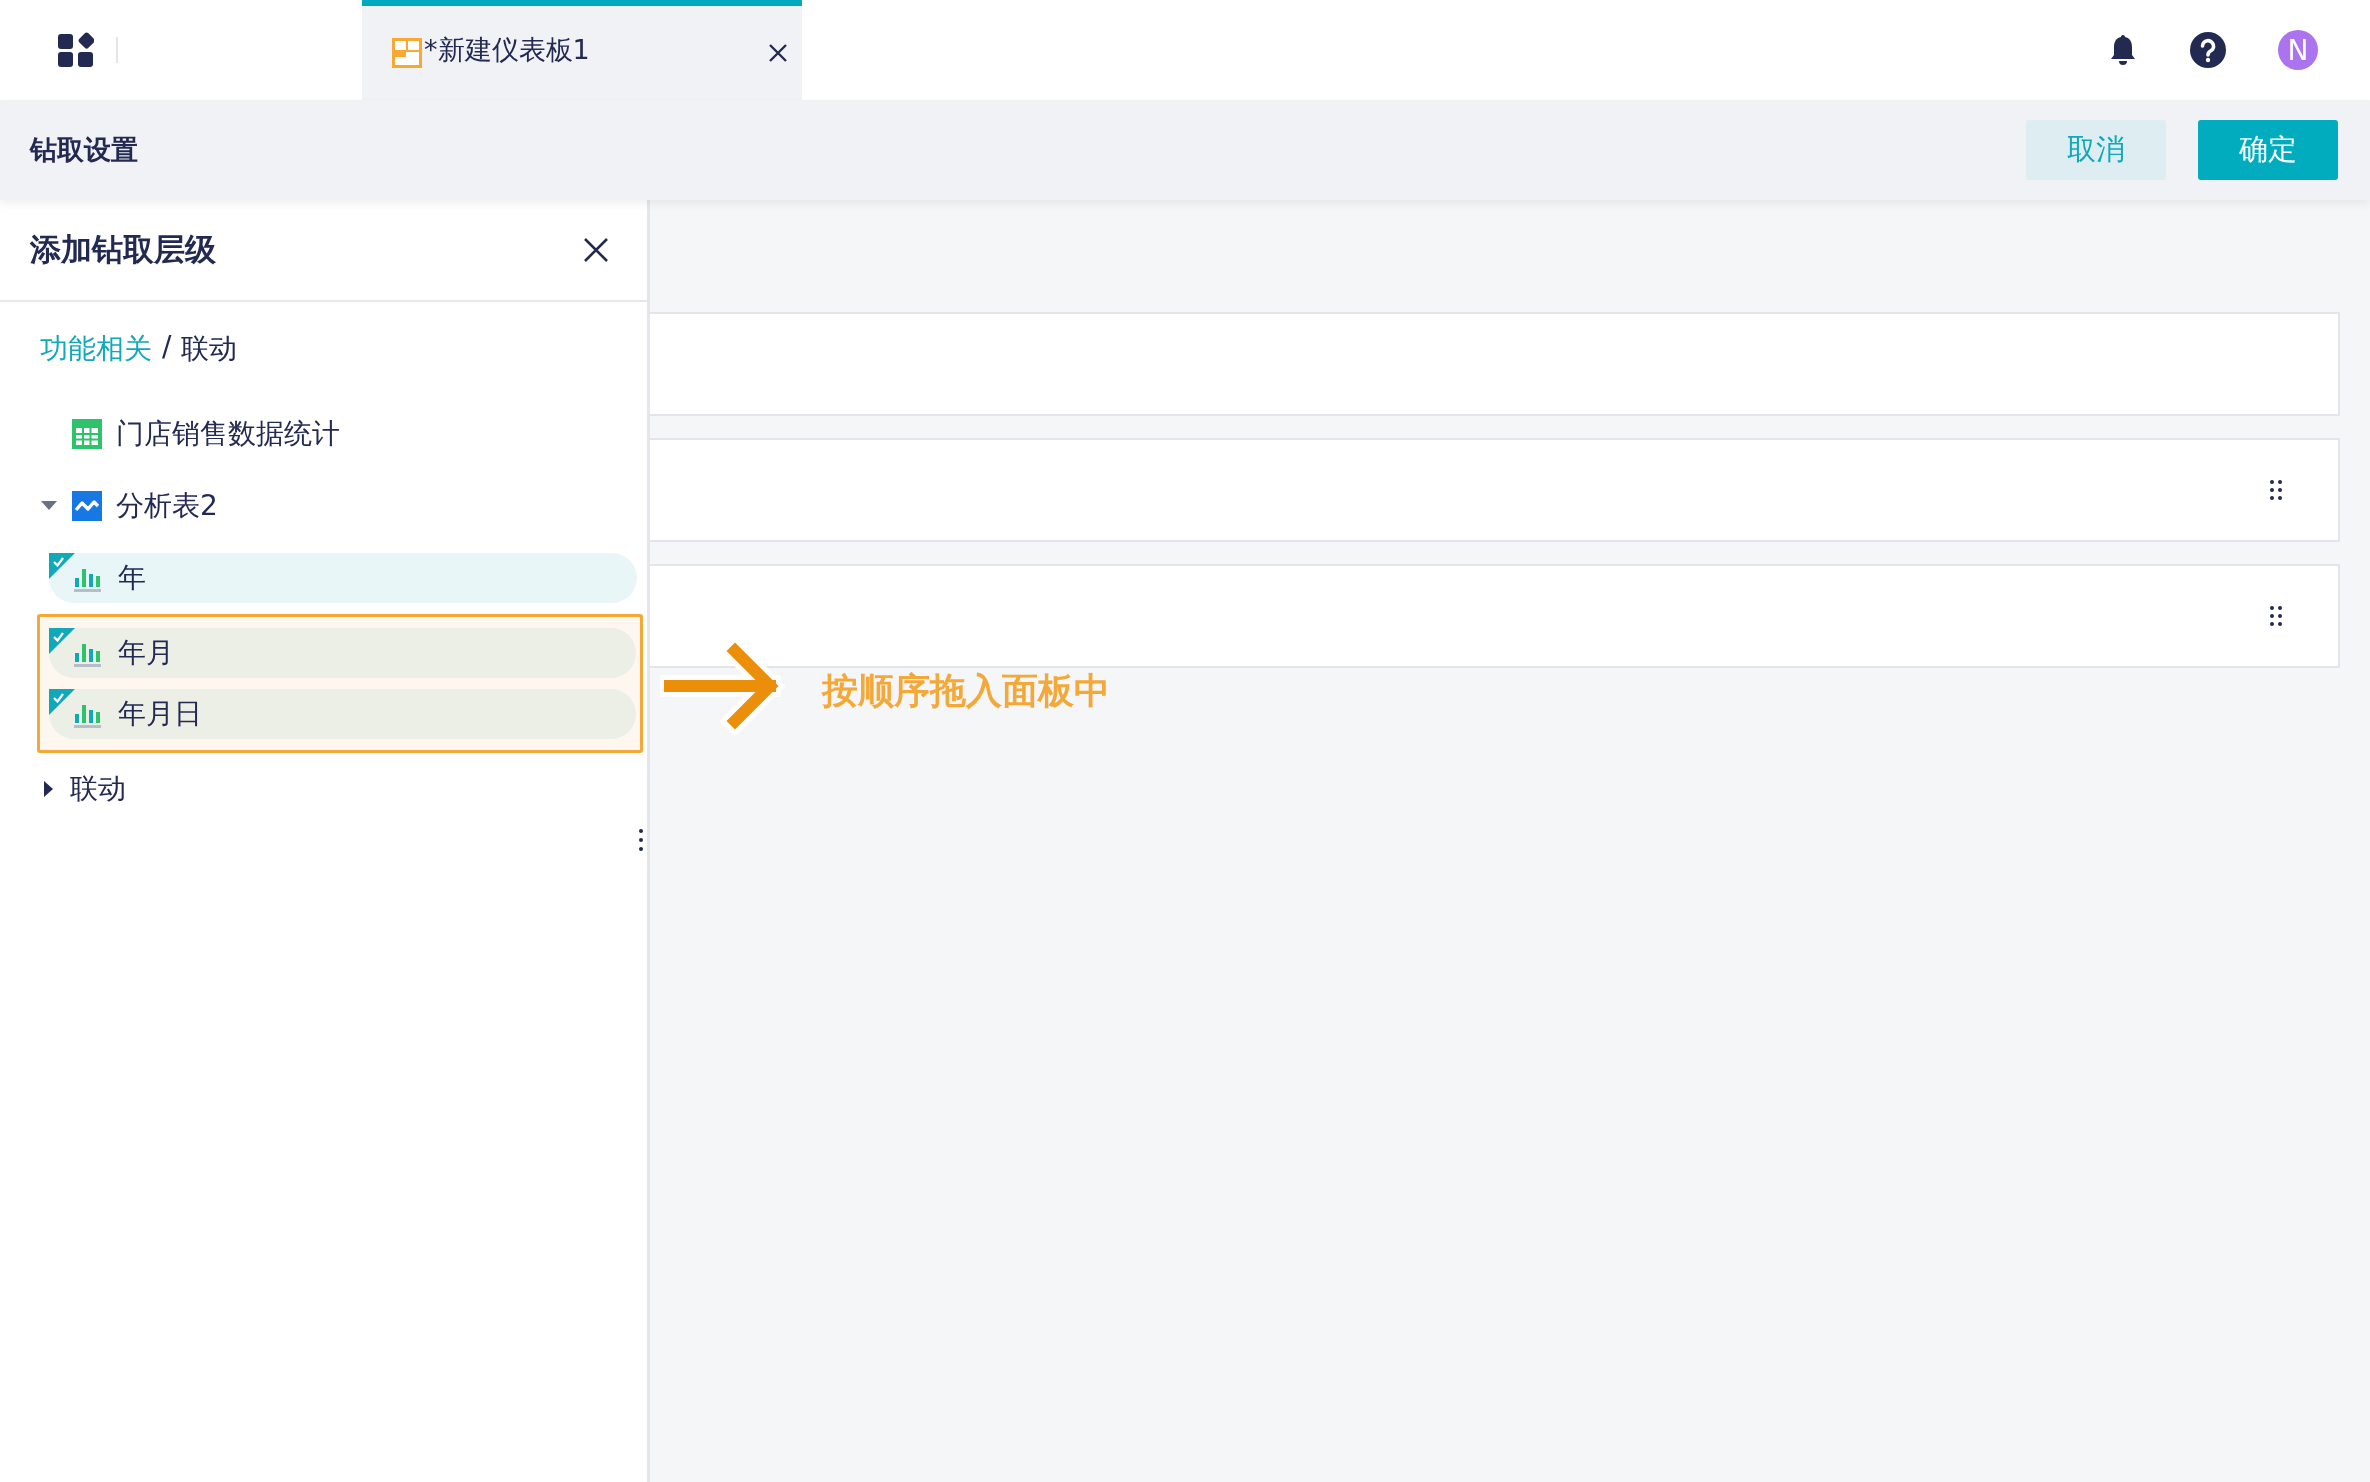  Describe the element at coordinates (2208, 50) in the screenshot. I see `help-icon` at that location.